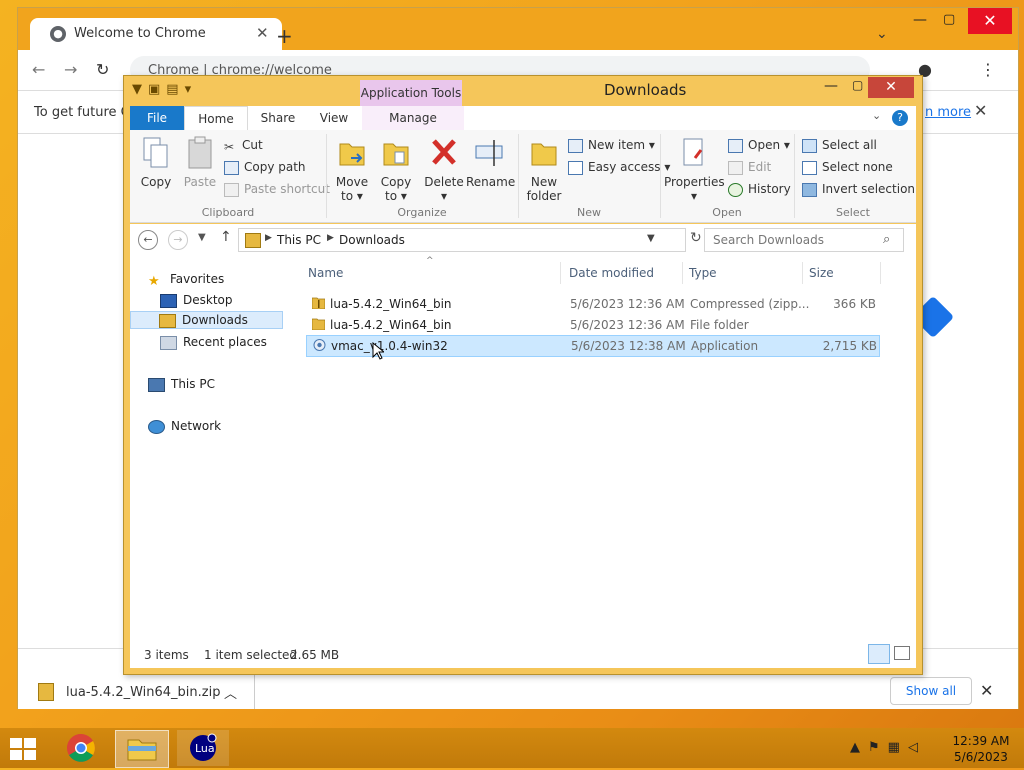 This screenshot has width=1024, height=770. What do you see at coordinates (847, 167) in the screenshot?
I see `select-none-button: Select none` at bounding box center [847, 167].